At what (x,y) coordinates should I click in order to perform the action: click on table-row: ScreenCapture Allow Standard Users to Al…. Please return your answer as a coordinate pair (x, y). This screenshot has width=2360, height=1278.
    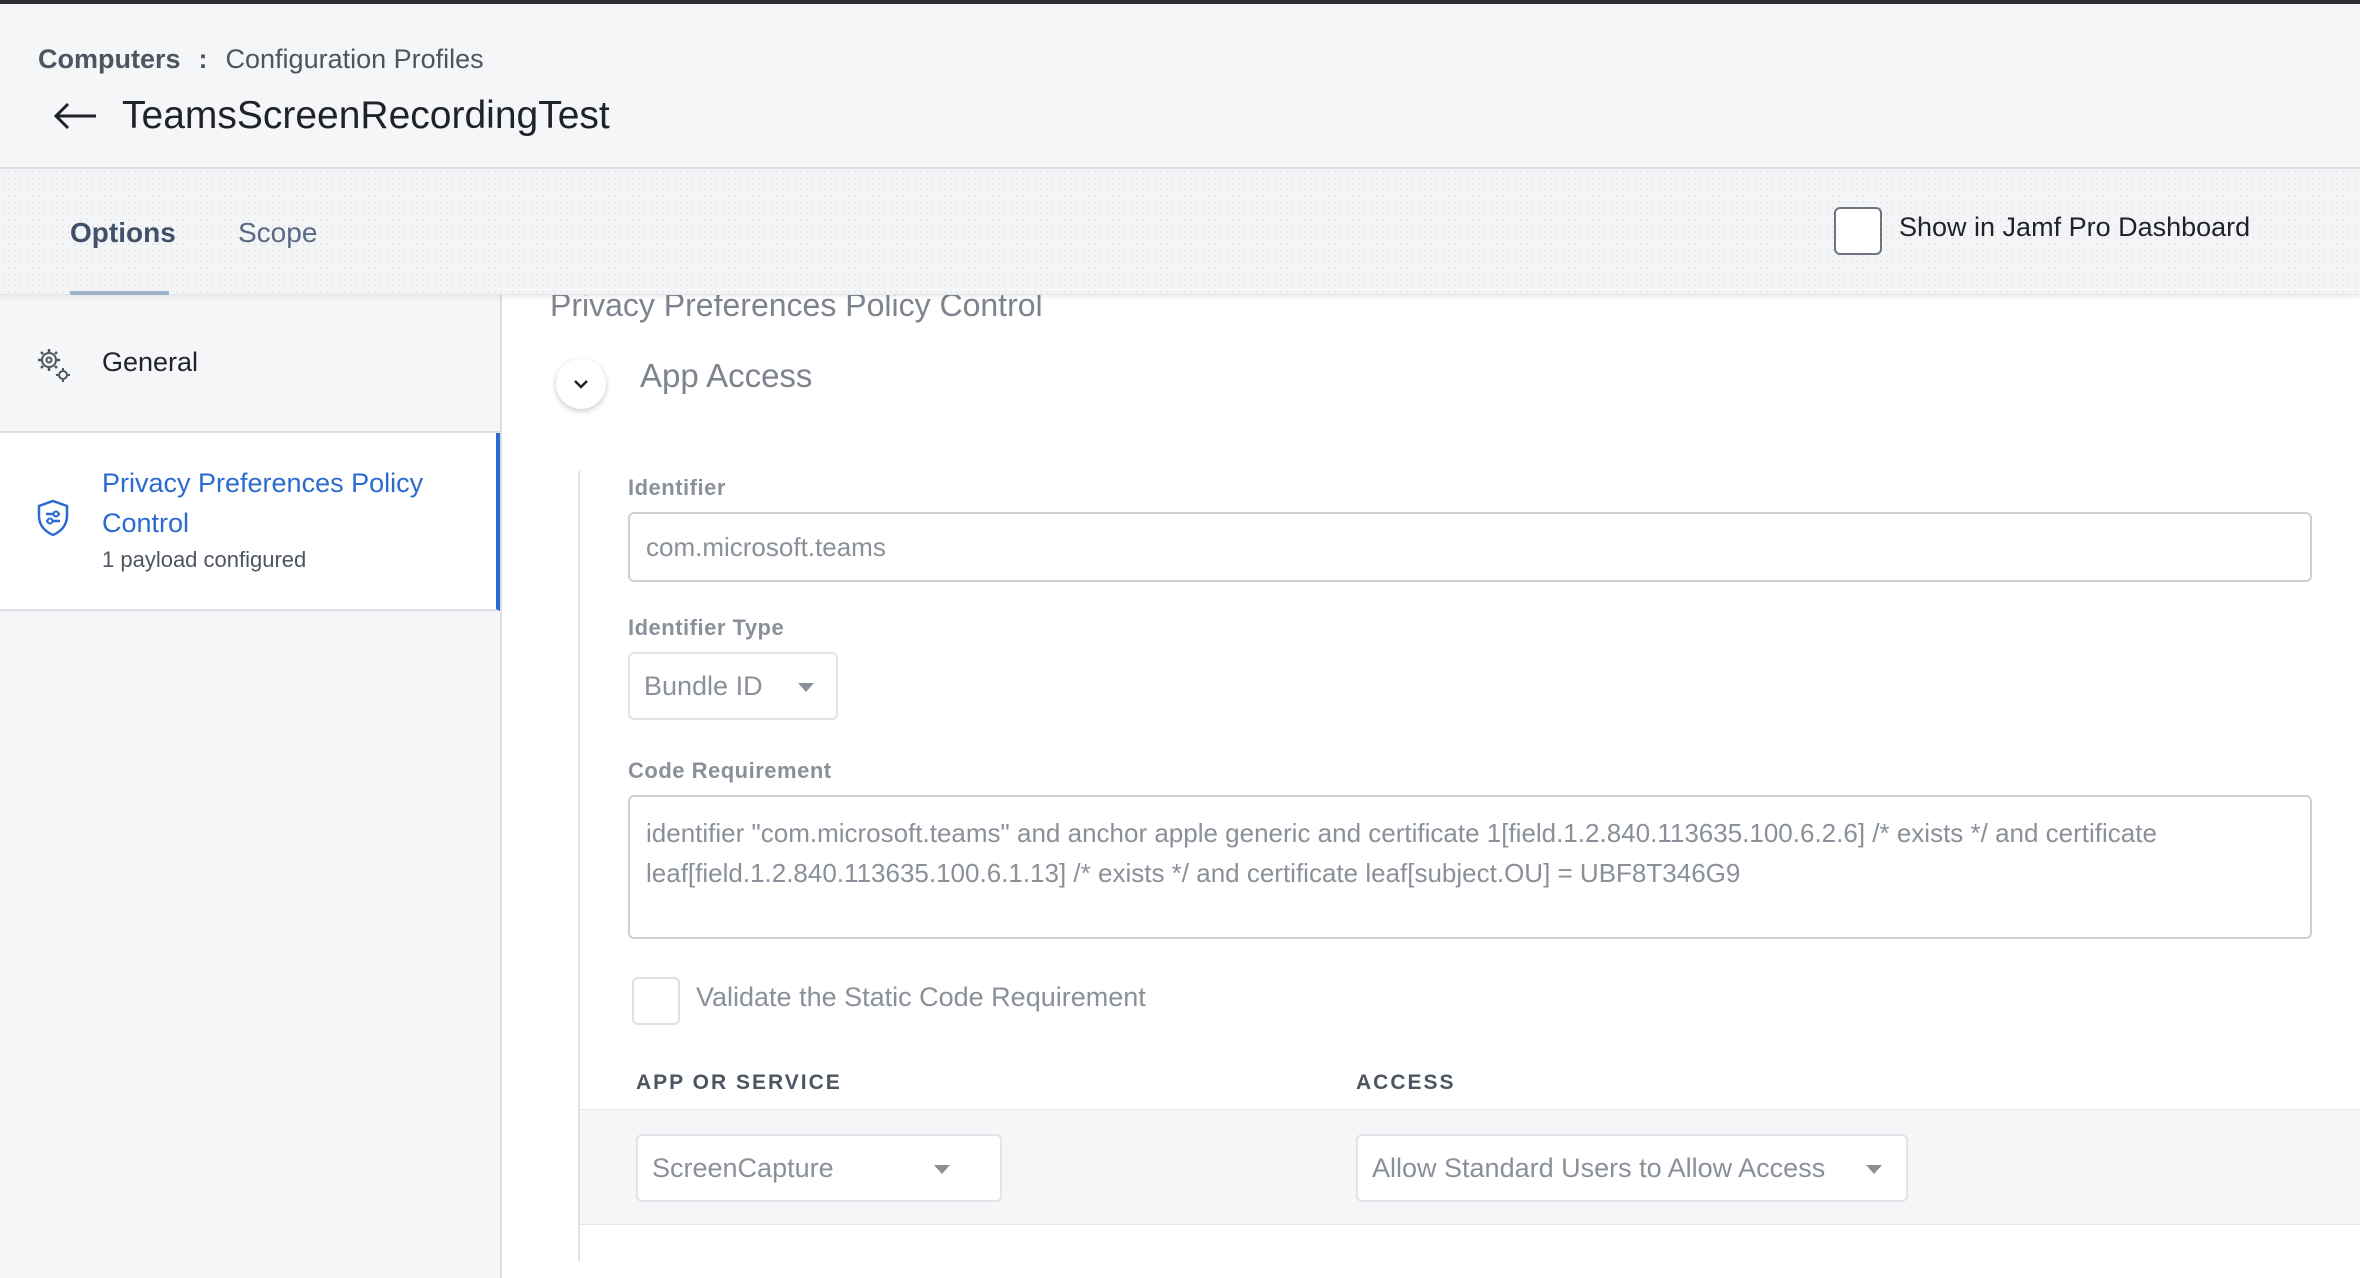
    Looking at the image, I should click on (1470, 1167).